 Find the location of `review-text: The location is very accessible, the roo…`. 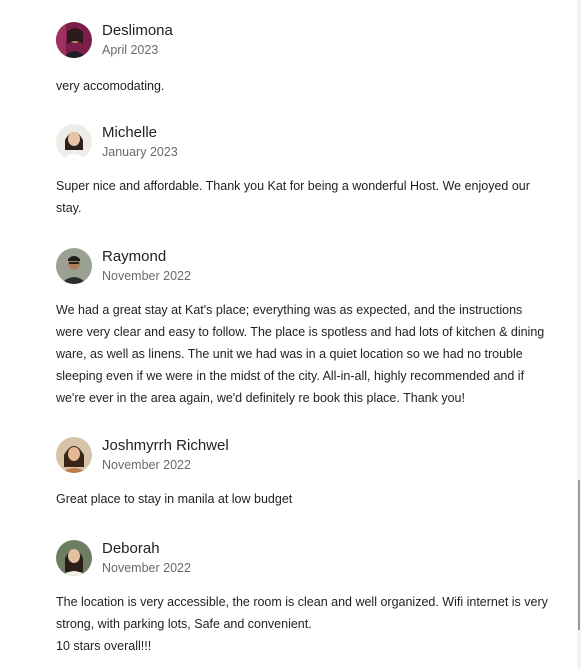

review-text: The location is very accessible, the roo… is located at coordinates (302, 624).